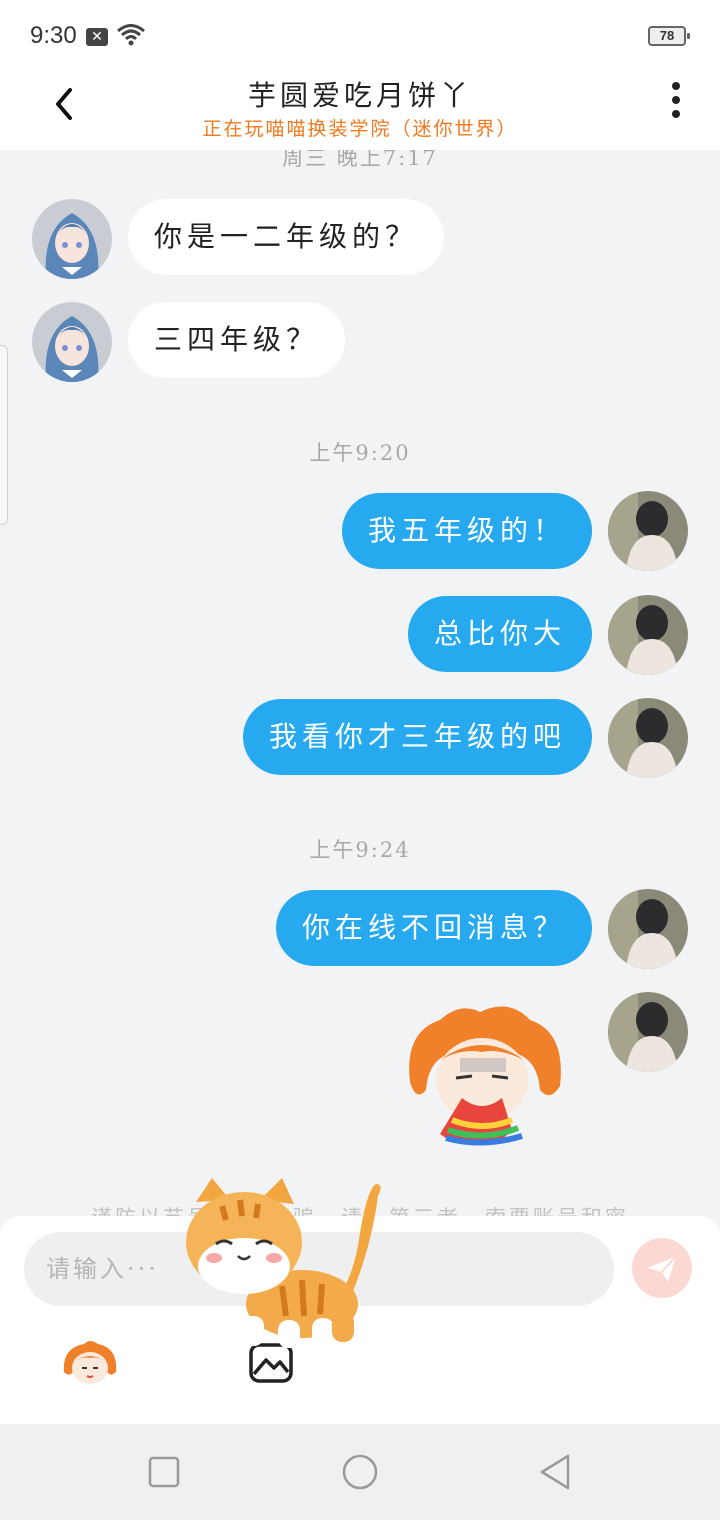 The image size is (720, 1520). I want to click on wifi-icon, so click(131, 35).